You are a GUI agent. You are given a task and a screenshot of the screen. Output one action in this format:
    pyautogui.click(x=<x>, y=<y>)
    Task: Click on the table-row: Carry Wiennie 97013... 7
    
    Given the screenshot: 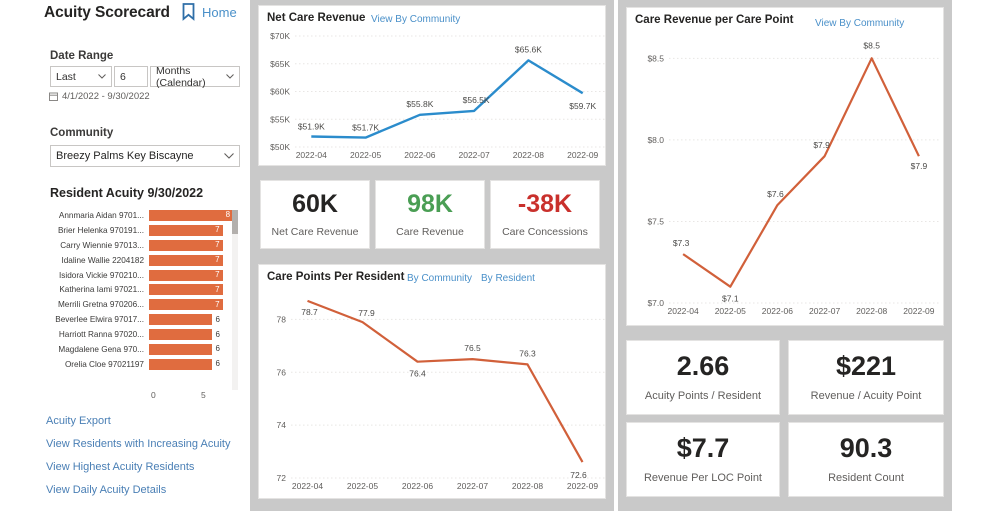 What is the action you would take?
    pyautogui.click(x=142, y=245)
    